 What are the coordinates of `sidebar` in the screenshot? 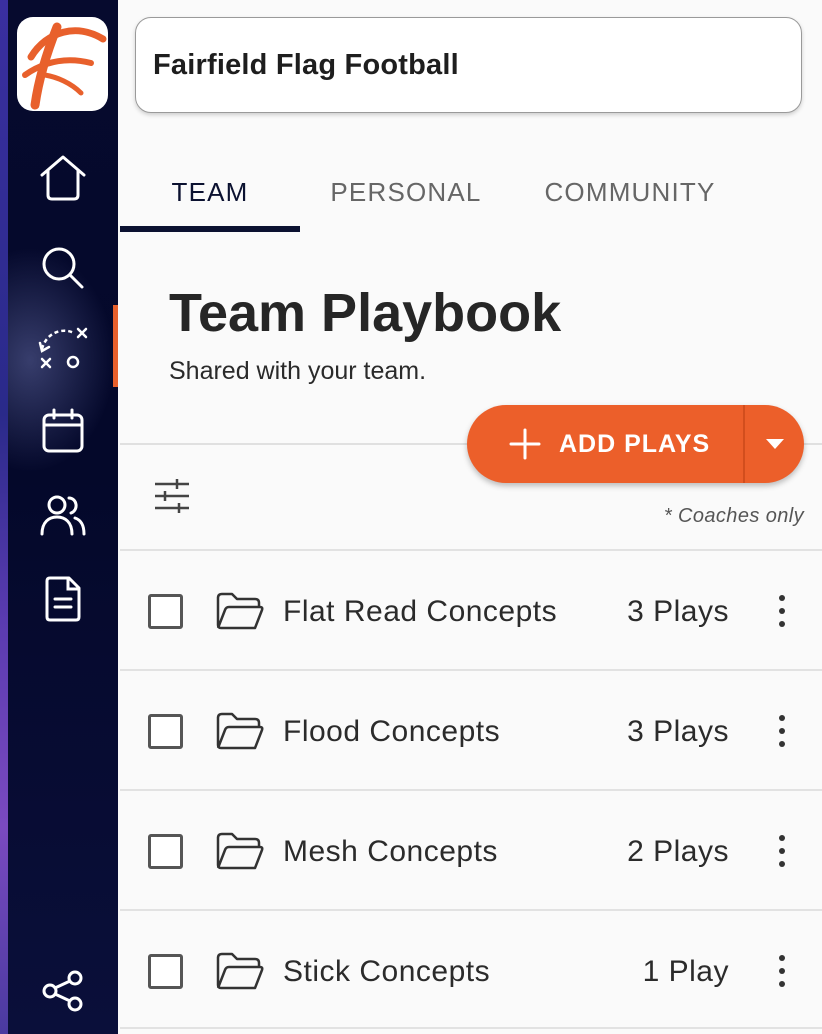 It's located at (59, 517).